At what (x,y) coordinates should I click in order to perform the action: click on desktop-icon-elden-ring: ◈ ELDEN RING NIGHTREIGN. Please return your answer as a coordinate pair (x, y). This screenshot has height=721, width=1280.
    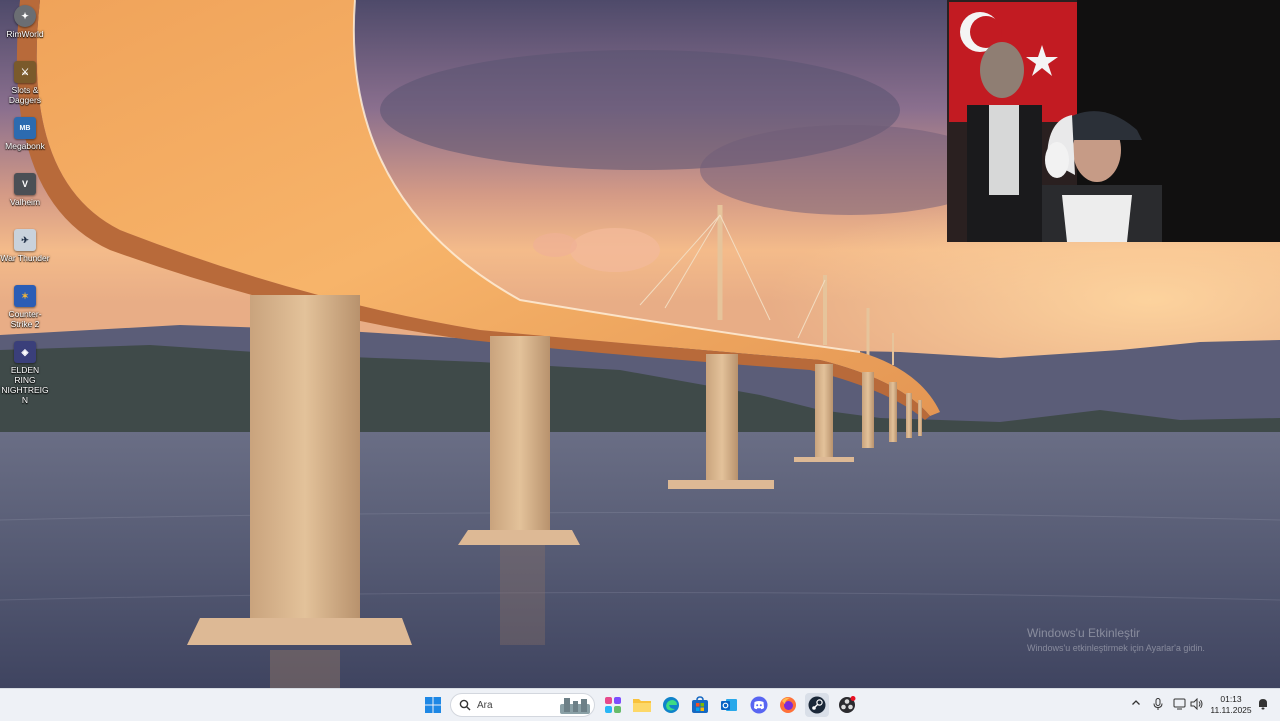
    Looking at the image, I should click on (25, 373).